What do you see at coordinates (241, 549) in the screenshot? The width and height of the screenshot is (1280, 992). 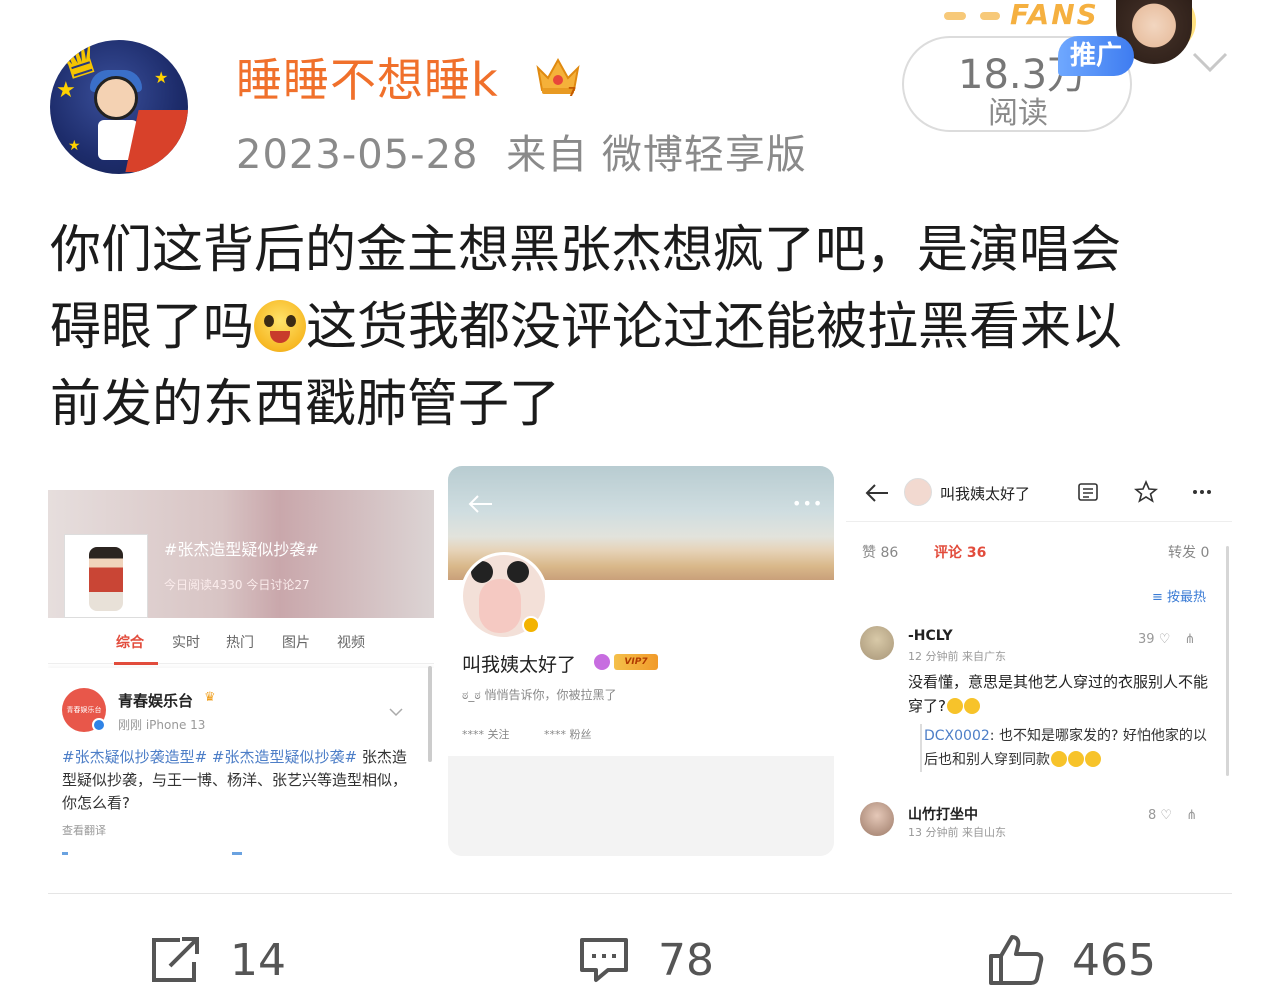 I see `topic-title: #张杰造型疑似抄袭#` at bounding box center [241, 549].